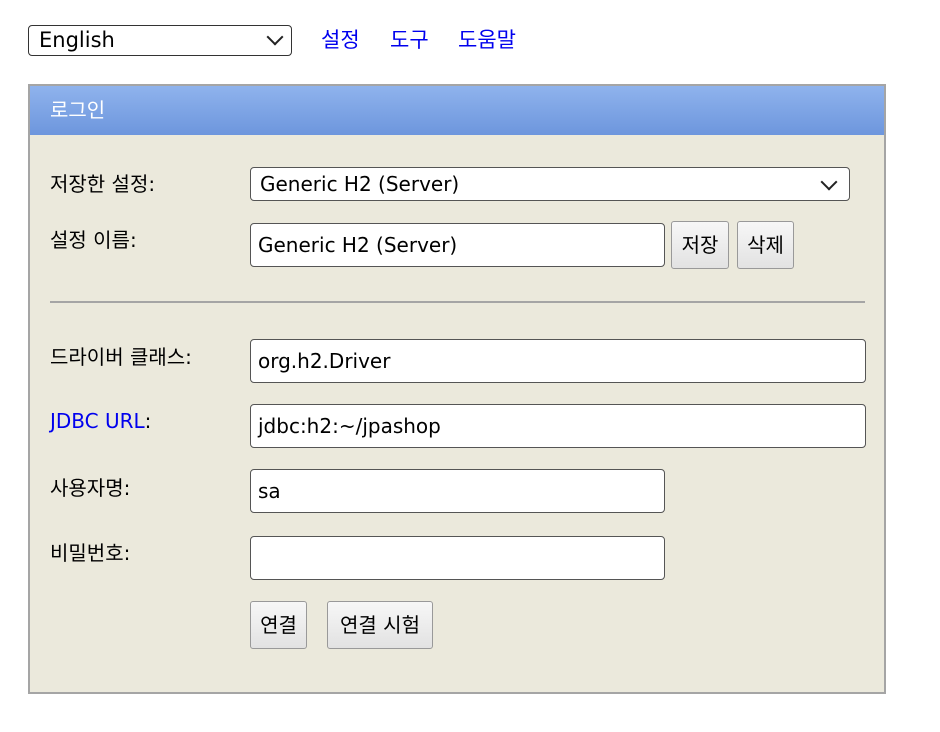  Describe the element at coordinates (360, 184) in the screenshot. I see `saved-settings-value: Generic H2 (Server)` at that location.